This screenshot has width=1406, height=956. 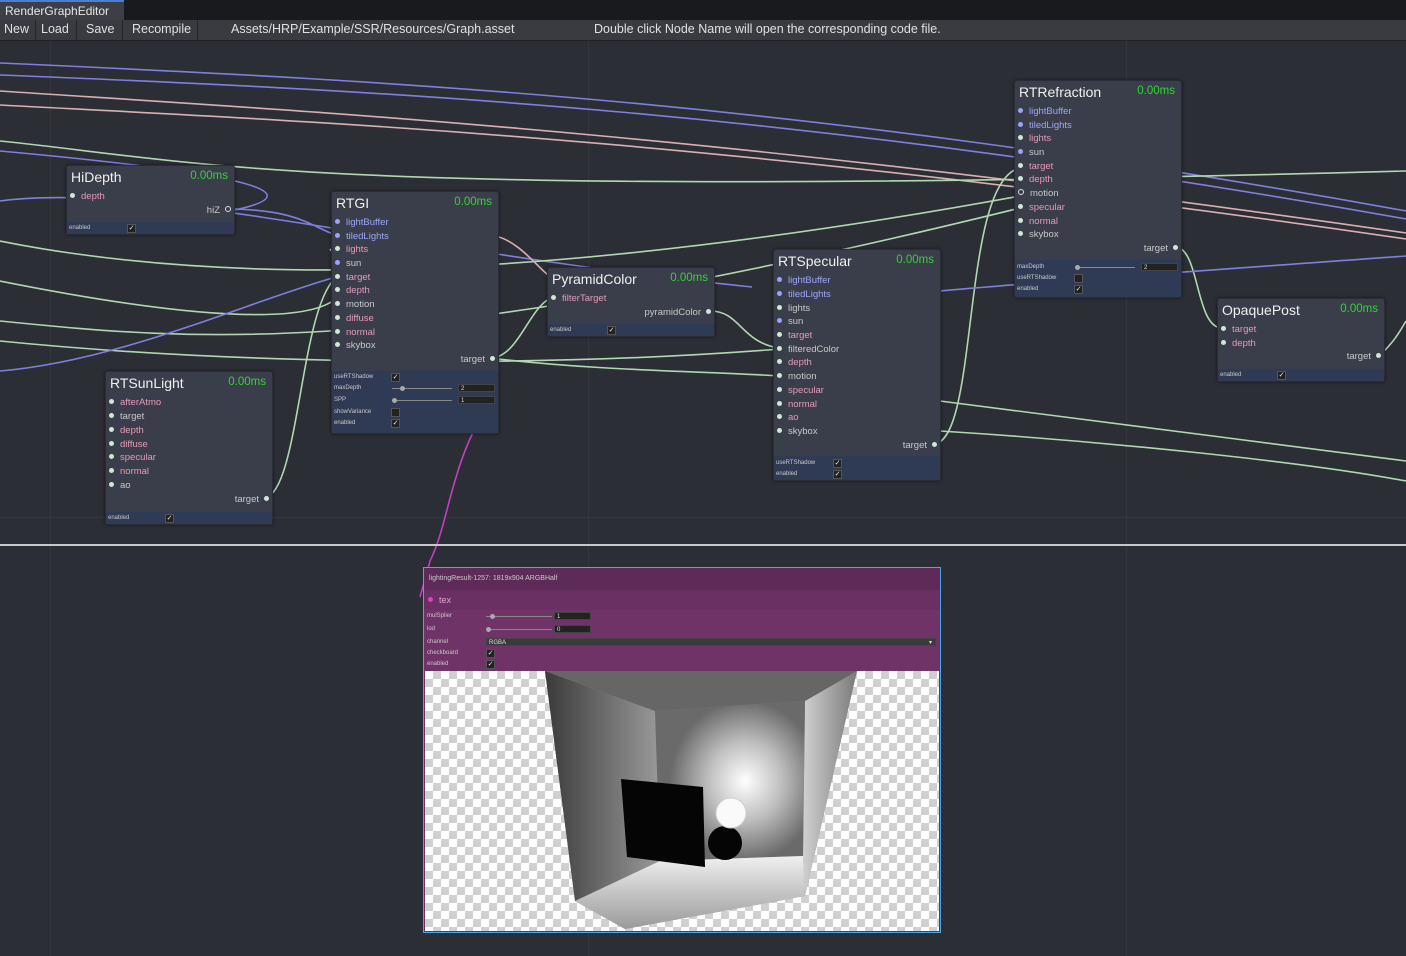 What do you see at coordinates (62, 10) in the screenshot?
I see `window-tab: RenderGraphEditor` at bounding box center [62, 10].